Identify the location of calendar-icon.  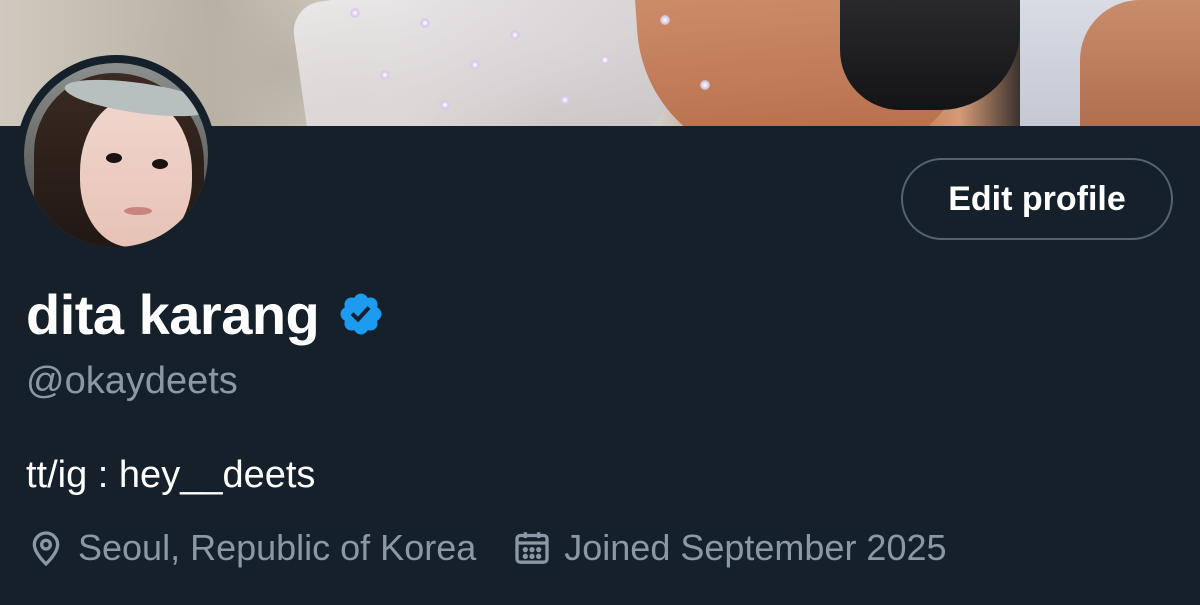
(532, 548).